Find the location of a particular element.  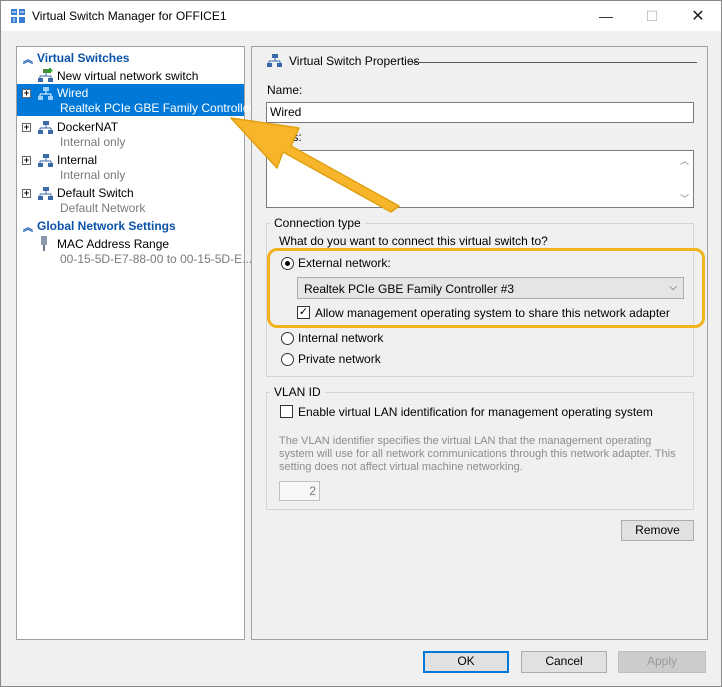

virtual-switches-section: ︽ Virtual Switches is located at coordinates (131, 58).